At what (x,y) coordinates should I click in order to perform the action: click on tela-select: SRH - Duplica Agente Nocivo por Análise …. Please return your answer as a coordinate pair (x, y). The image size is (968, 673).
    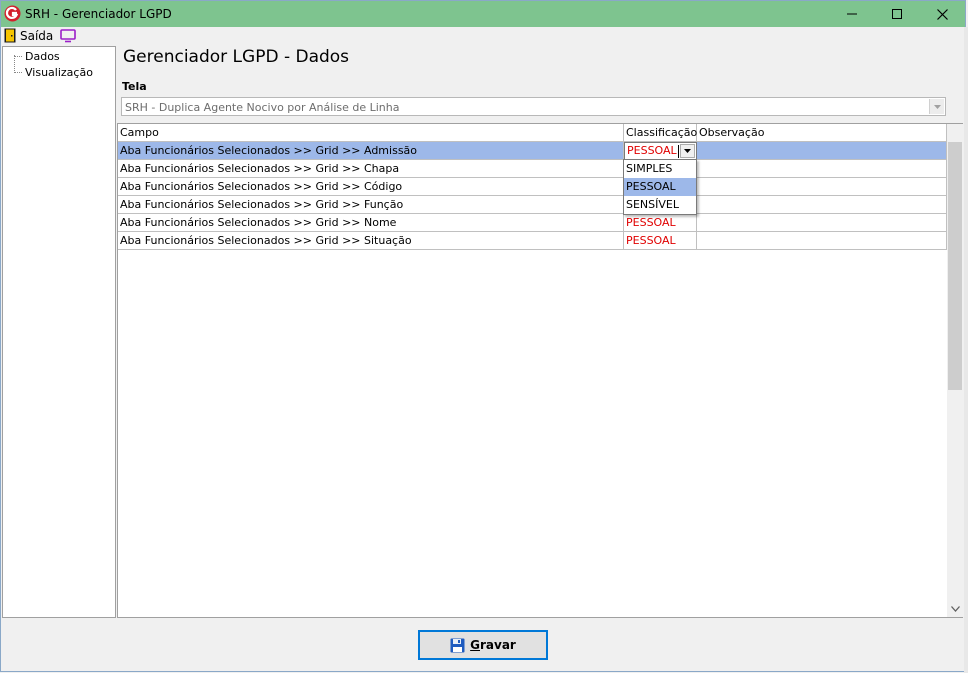
    Looking at the image, I should click on (533, 106).